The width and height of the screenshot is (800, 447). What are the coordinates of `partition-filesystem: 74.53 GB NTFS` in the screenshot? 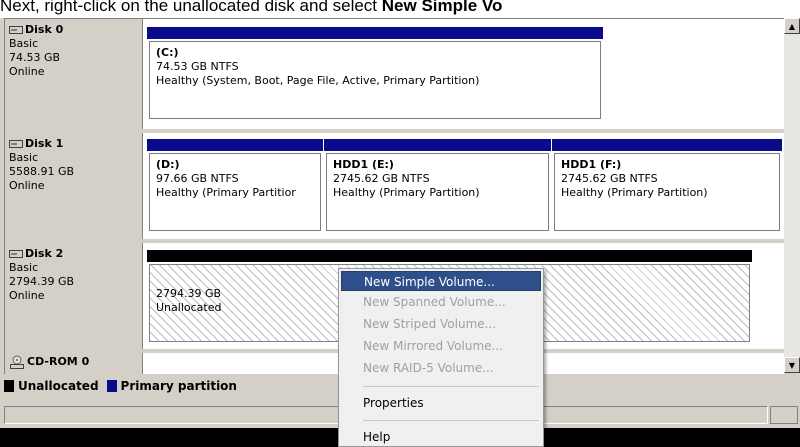 It's located at (197, 66).